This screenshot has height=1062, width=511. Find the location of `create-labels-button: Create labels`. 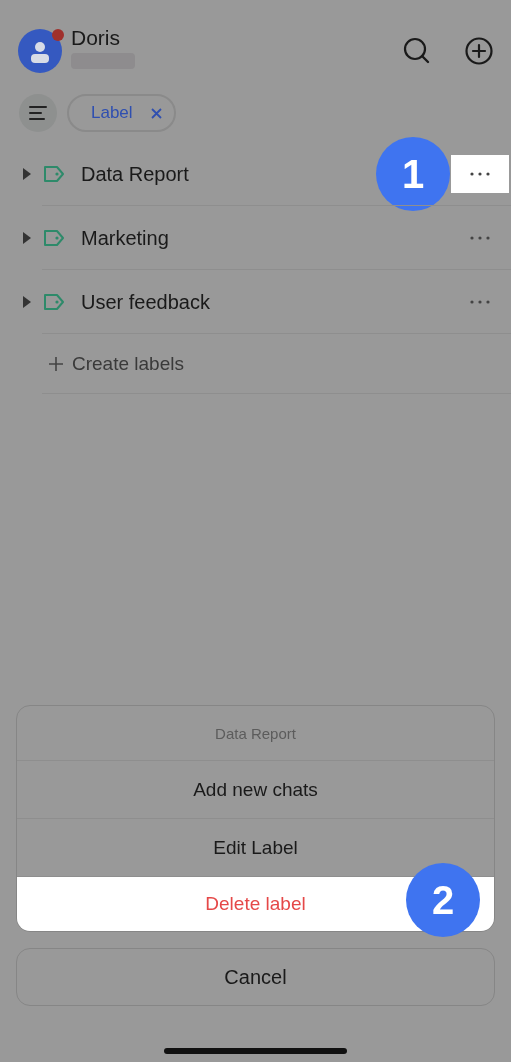

create-labels-button: Create labels is located at coordinates (276, 364).